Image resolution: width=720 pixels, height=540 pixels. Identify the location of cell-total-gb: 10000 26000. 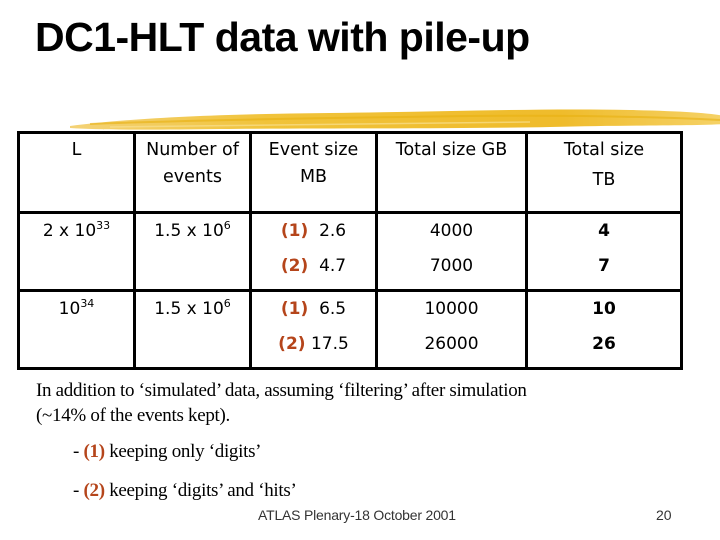
(451, 329).